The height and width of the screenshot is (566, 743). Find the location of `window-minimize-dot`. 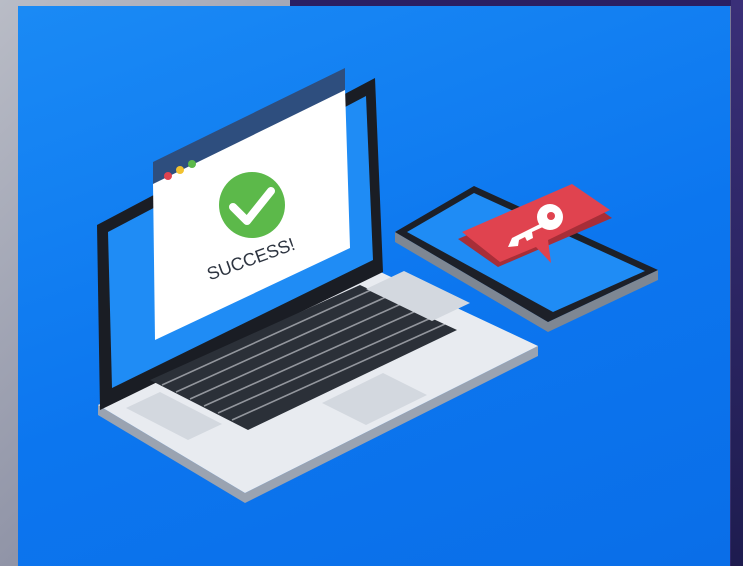

window-minimize-dot is located at coordinates (180, 170).